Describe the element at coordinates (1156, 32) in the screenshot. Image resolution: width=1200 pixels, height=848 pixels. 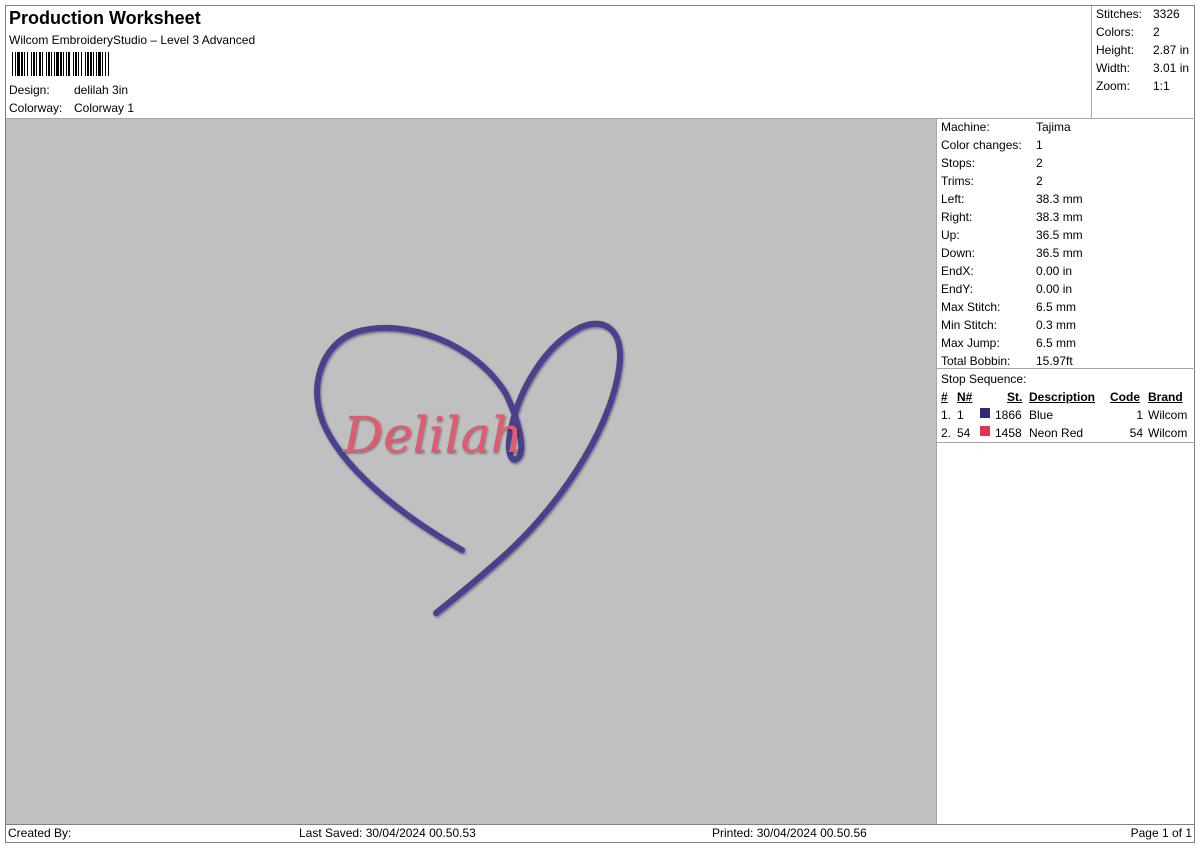
I see `stat-value: 2` at that location.